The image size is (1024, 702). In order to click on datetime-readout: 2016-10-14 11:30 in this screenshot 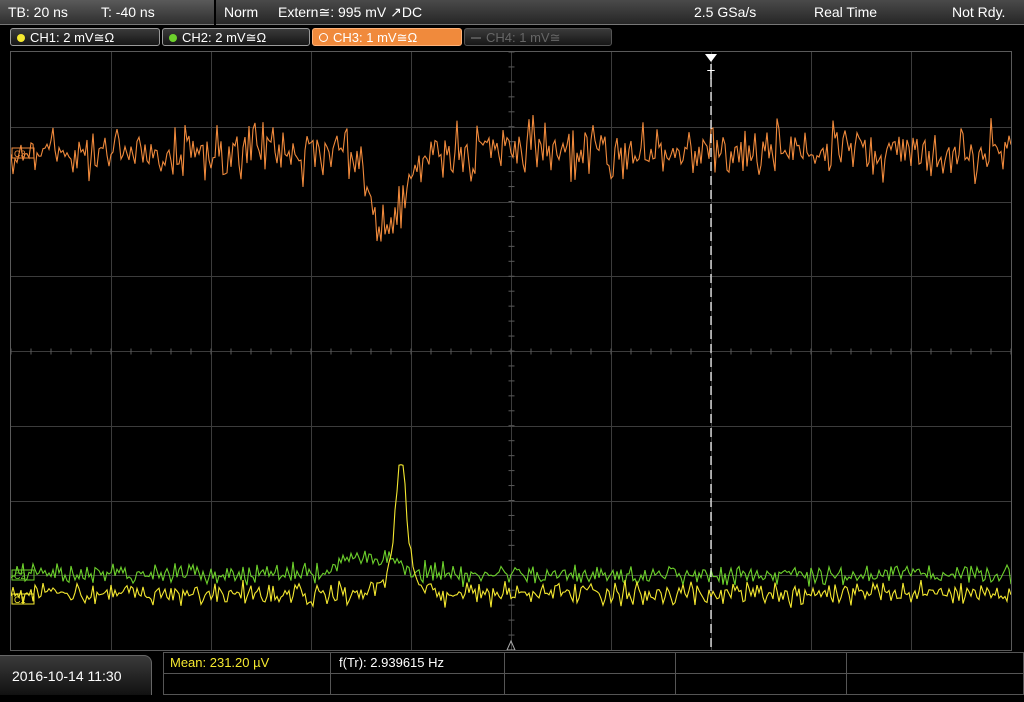, I will do `click(67, 676)`.